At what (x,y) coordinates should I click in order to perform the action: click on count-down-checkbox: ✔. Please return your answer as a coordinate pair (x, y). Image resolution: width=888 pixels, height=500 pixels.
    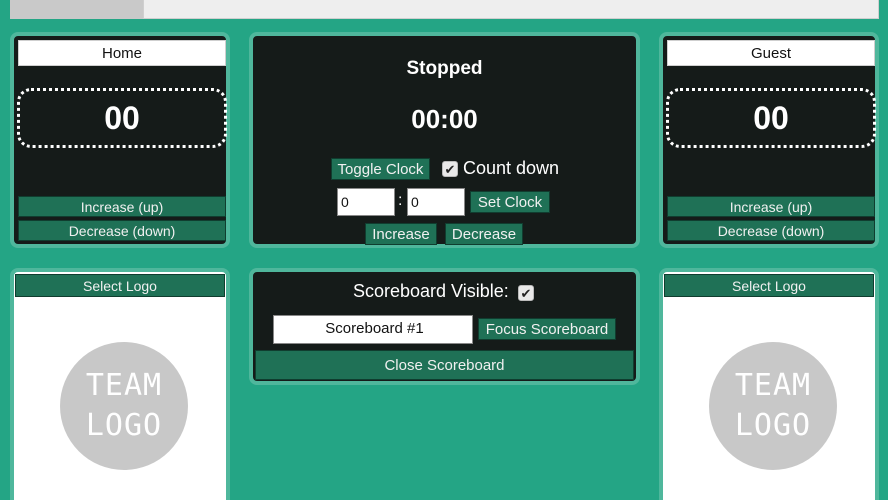
    Looking at the image, I should click on (450, 169).